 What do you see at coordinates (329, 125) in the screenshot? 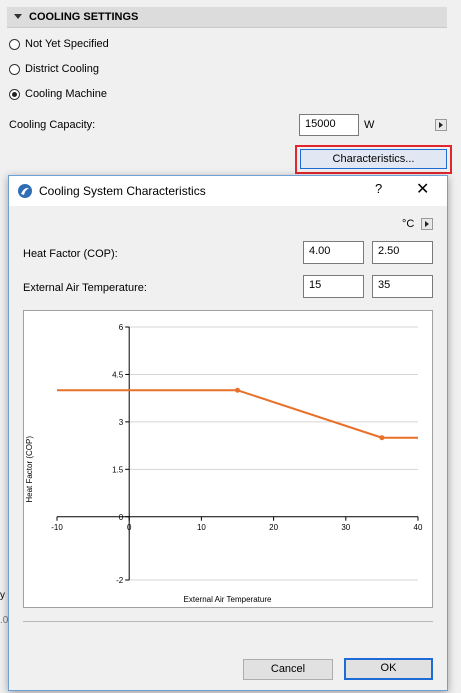
I see `cooling-capacity-input: 15000` at bounding box center [329, 125].